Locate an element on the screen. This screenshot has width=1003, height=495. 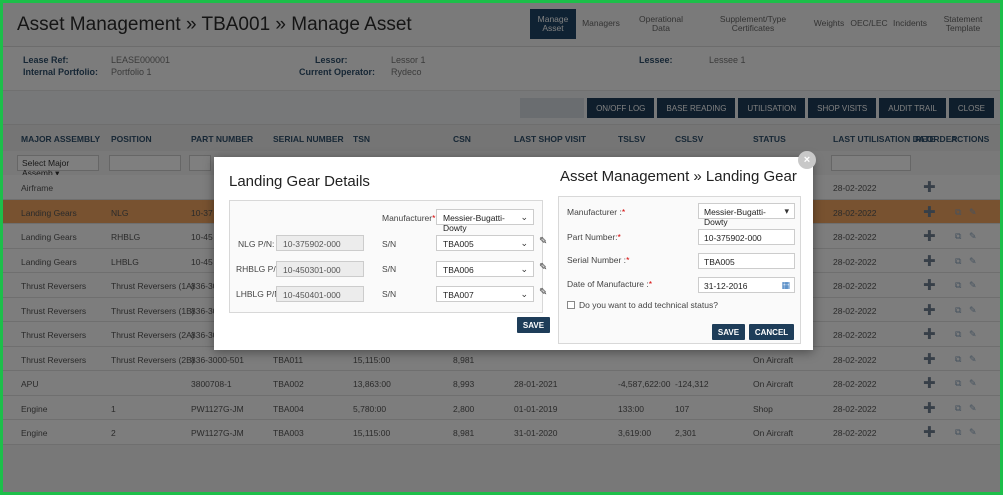
technical-status-checkbox: Do you want to add technical status? is located at coordinates (642, 305).